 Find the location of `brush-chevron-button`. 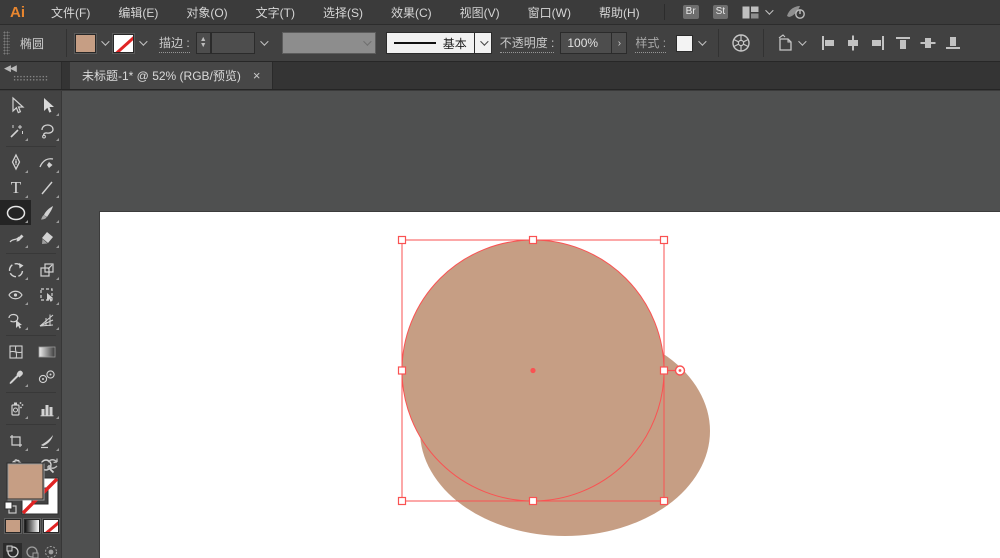

brush-chevron-button is located at coordinates (482, 43).